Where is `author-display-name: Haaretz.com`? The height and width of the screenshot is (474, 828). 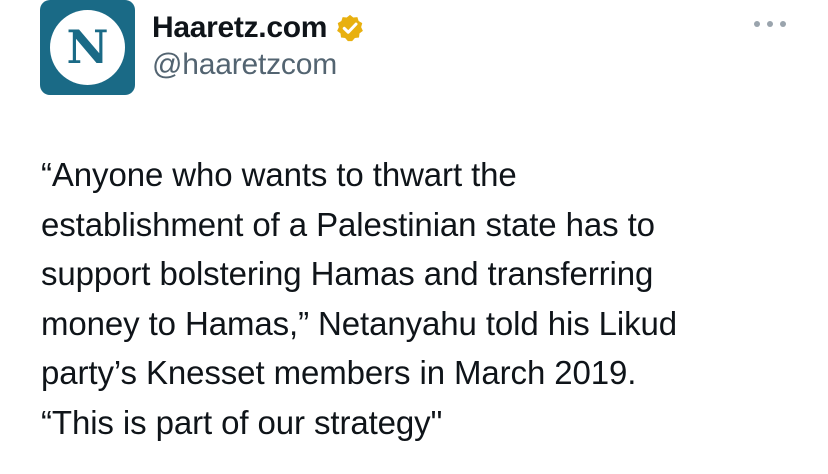 author-display-name: Haaretz.com is located at coordinates (239, 28).